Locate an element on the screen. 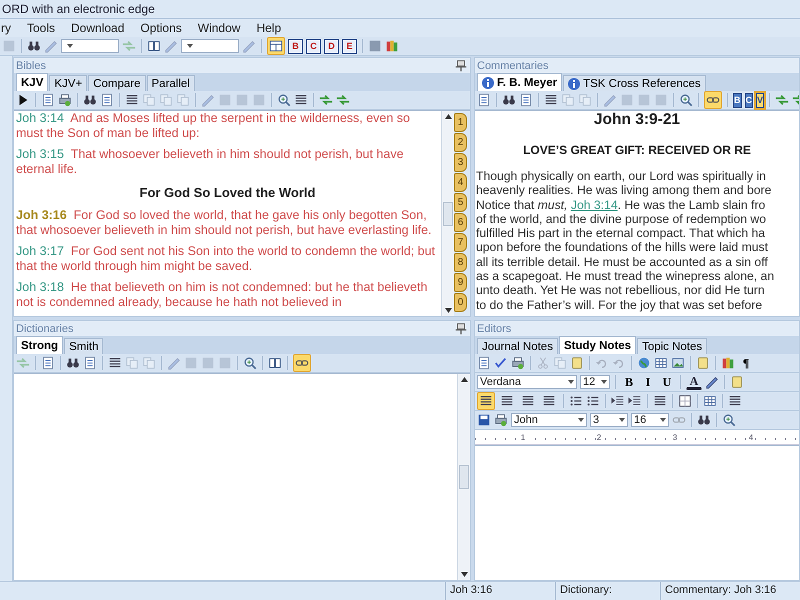  bookmark-tab: 9 is located at coordinates (460, 282).